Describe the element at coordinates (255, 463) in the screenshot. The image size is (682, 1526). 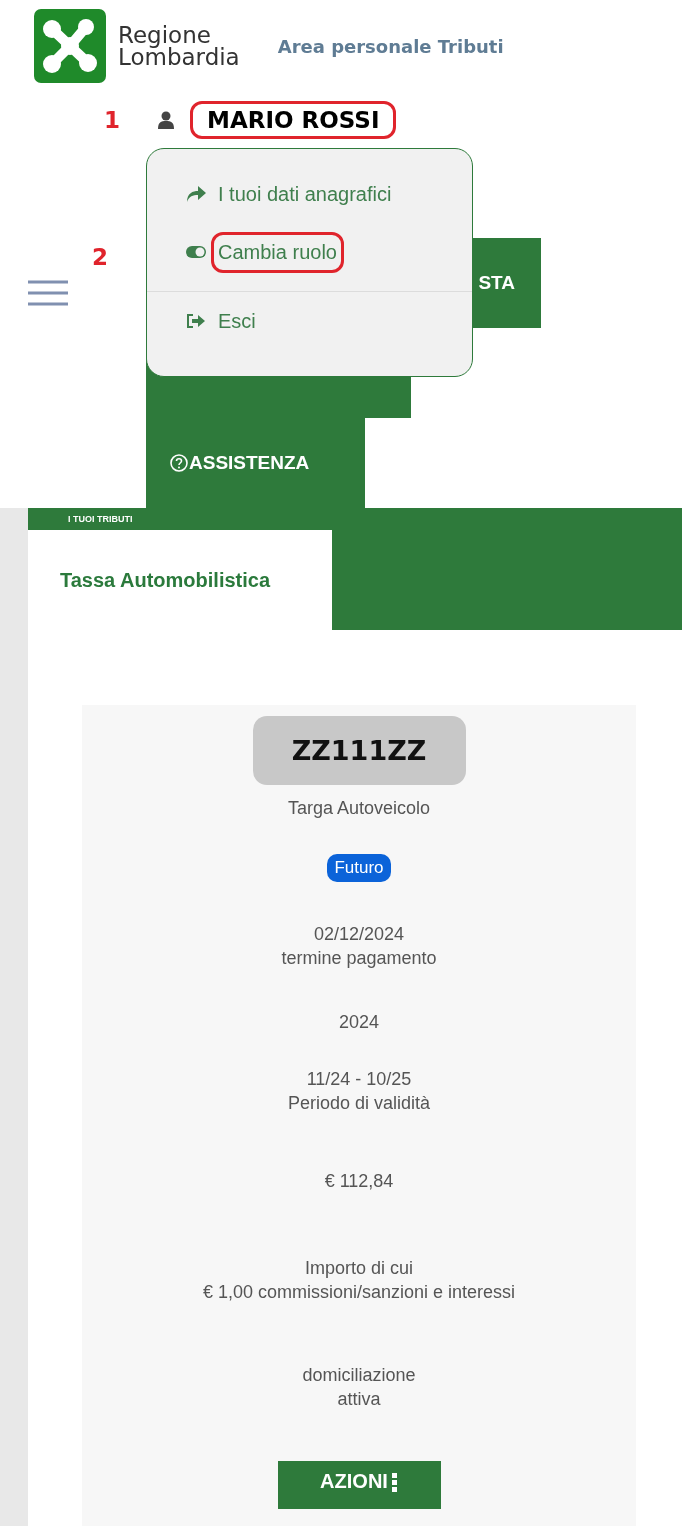
I see `nav-item: ASSISTENZA` at that location.